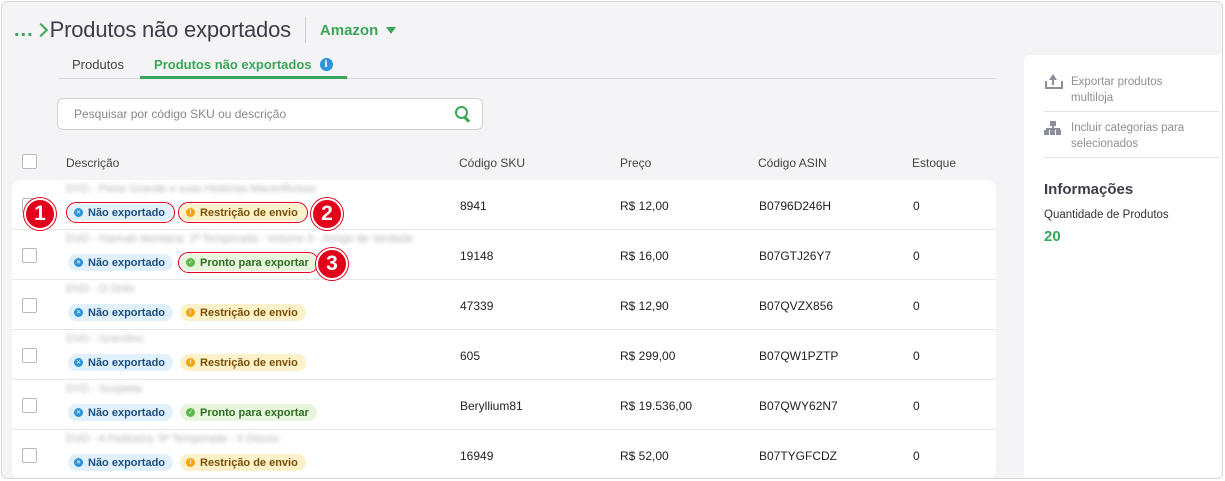  Describe the element at coordinates (644, 206) in the screenshot. I see `price-cell: R$ 12,00` at that location.